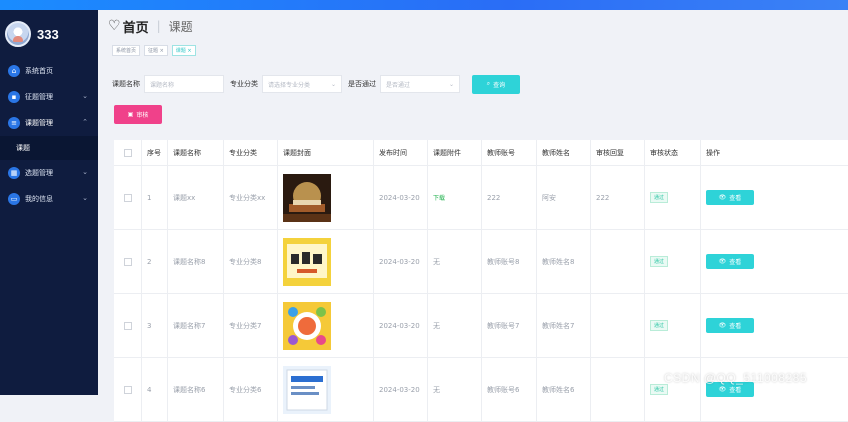 Image resolution: width=848 pixels, height=422 pixels. I want to click on audit-button-label: 审核, so click(142, 115).